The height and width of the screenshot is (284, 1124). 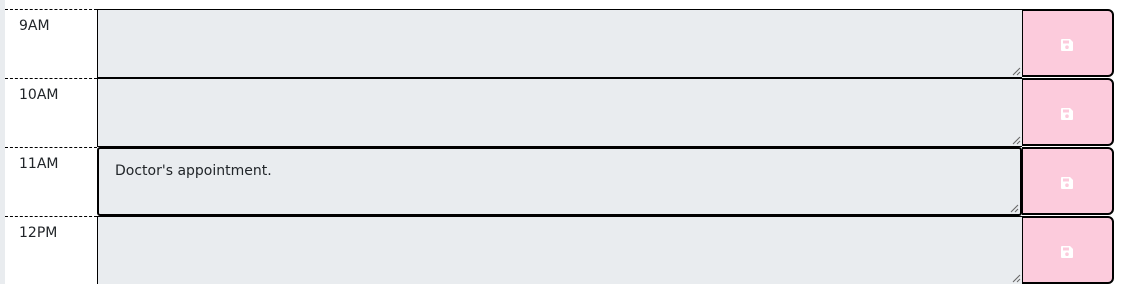 What do you see at coordinates (51, 181) in the screenshot?
I see `hour-label: 11AM` at bounding box center [51, 181].